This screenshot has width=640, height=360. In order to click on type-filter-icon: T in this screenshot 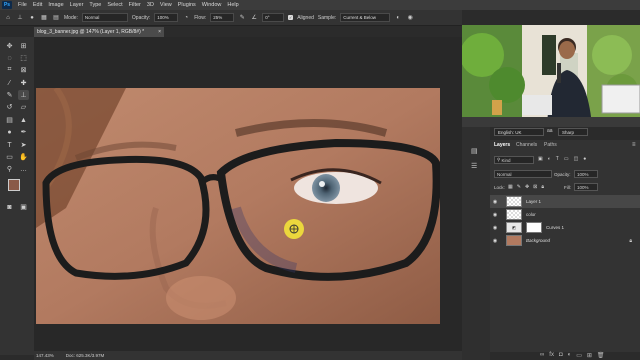, I will do `click(557, 159)`.